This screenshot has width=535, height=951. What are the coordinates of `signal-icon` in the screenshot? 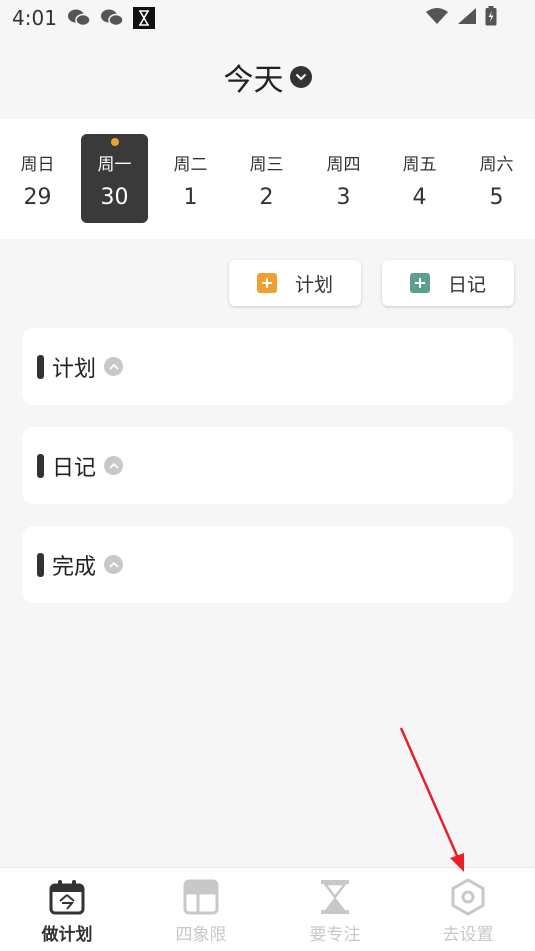 It's located at (467, 16).